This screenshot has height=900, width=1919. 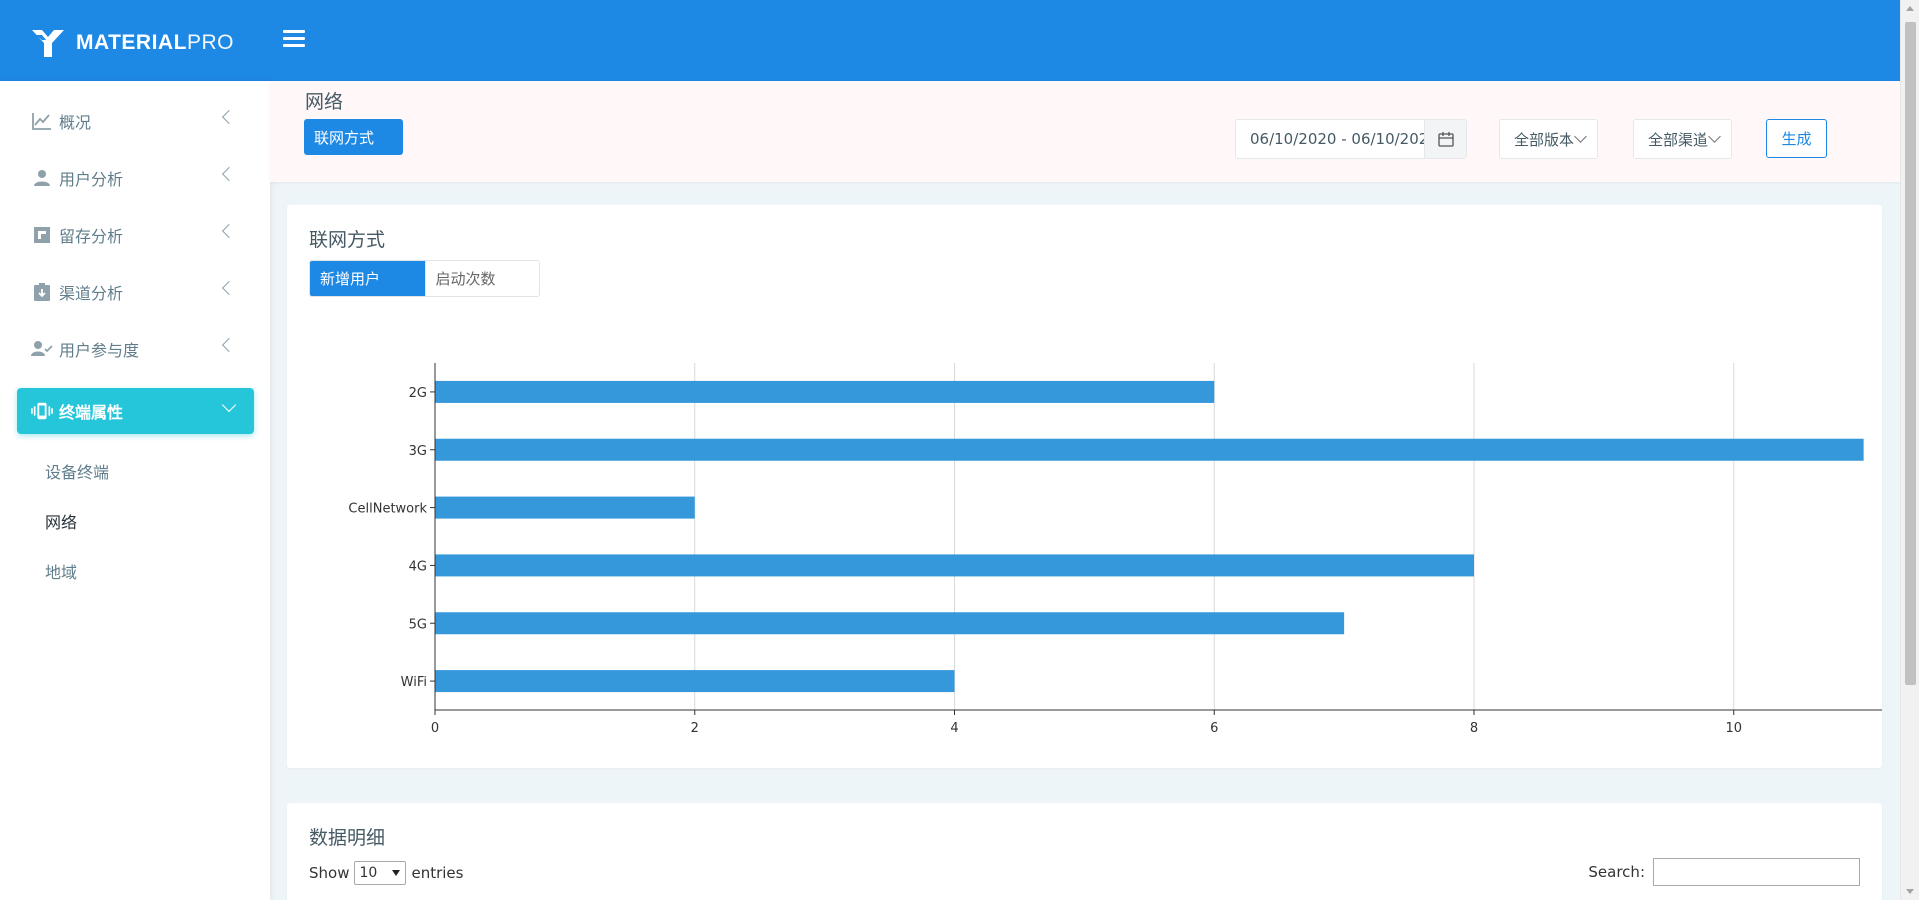 What do you see at coordinates (954, 728) in the screenshot?
I see `x-tick-label: 4` at bounding box center [954, 728].